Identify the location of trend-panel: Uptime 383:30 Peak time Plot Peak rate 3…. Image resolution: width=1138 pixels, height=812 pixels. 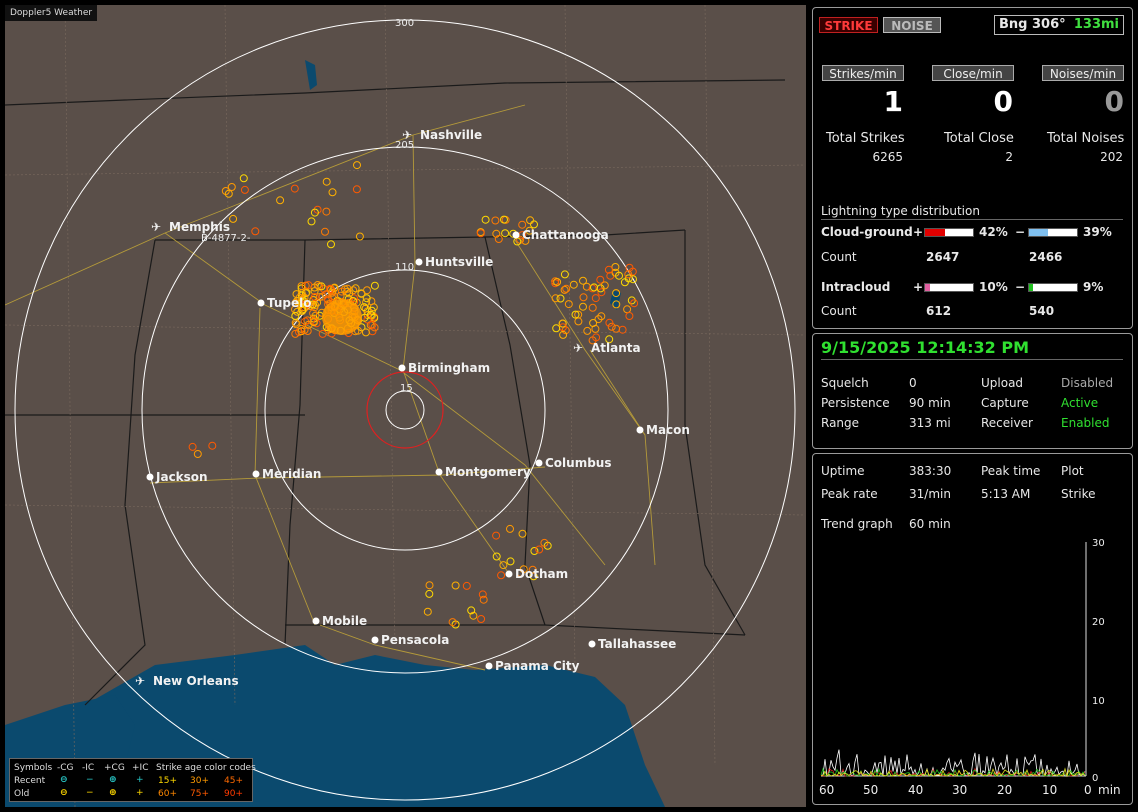
(972, 629).